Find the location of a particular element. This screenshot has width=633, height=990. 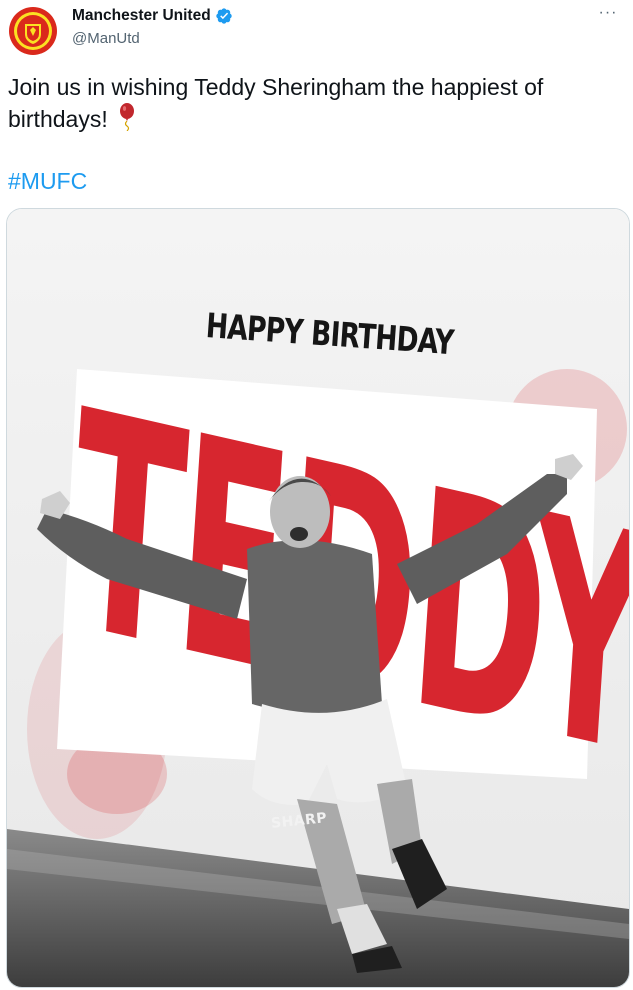

hashtag-link: #MUFC is located at coordinates (47, 181).